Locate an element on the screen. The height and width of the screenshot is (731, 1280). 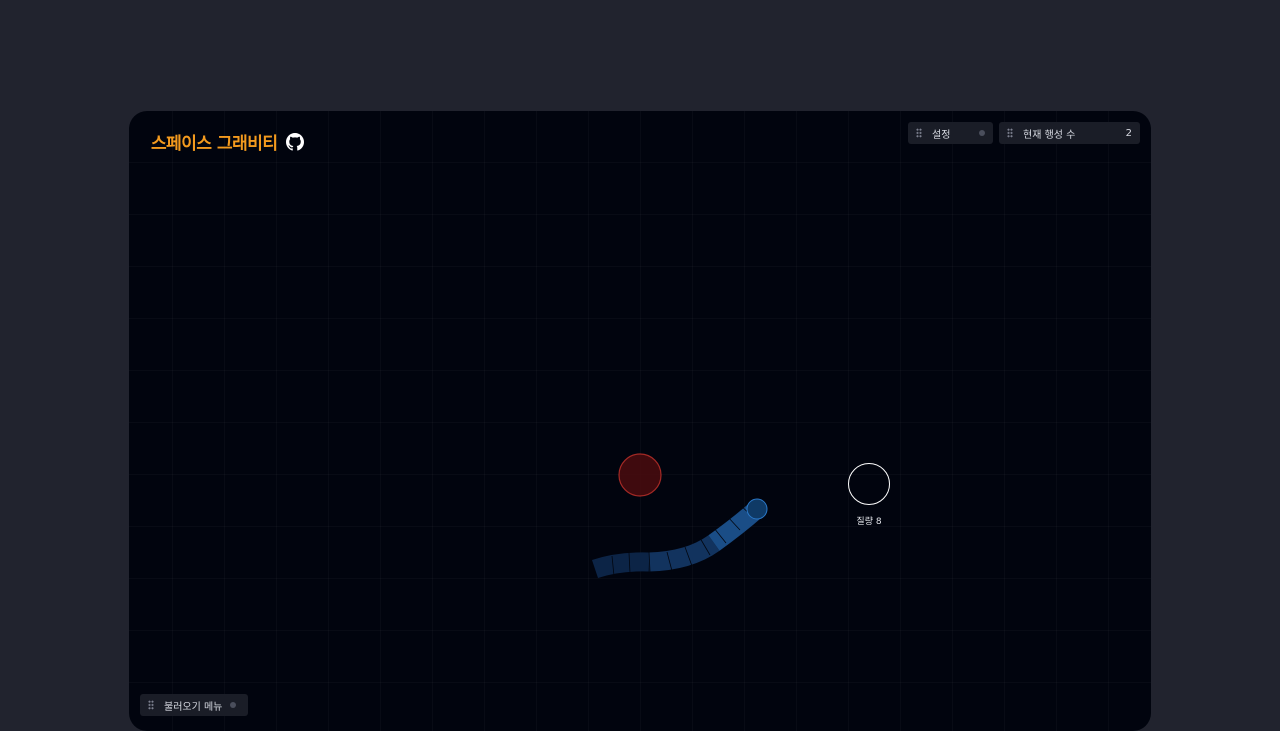
preview-planet-mass-label: 질량 8 is located at coordinates (869, 522).